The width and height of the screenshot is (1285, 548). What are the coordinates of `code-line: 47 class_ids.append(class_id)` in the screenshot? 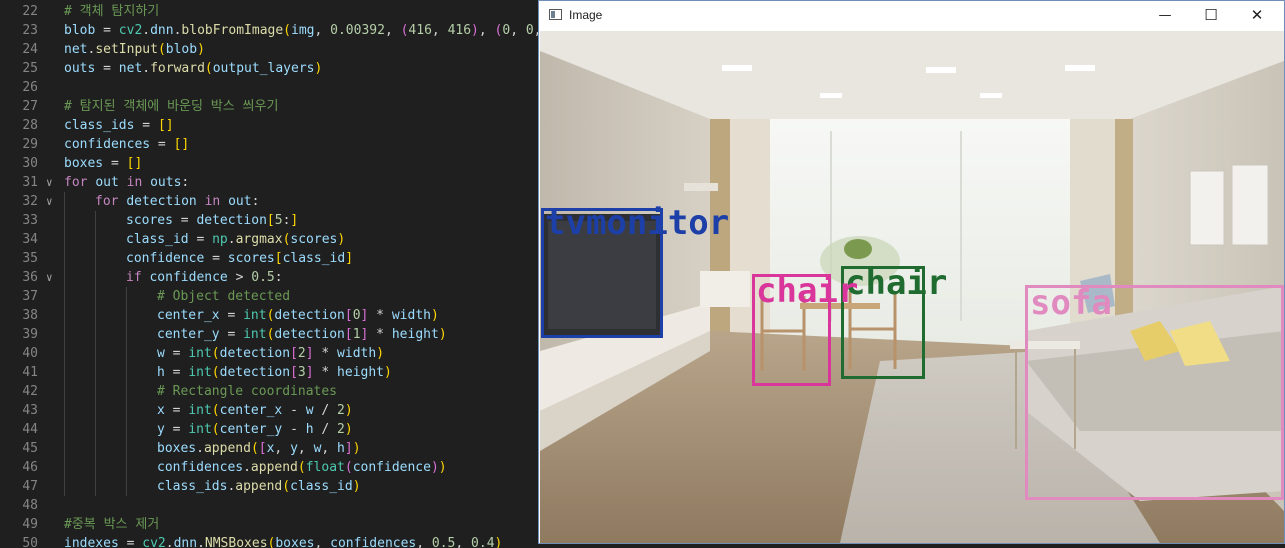 It's located at (269, 486).